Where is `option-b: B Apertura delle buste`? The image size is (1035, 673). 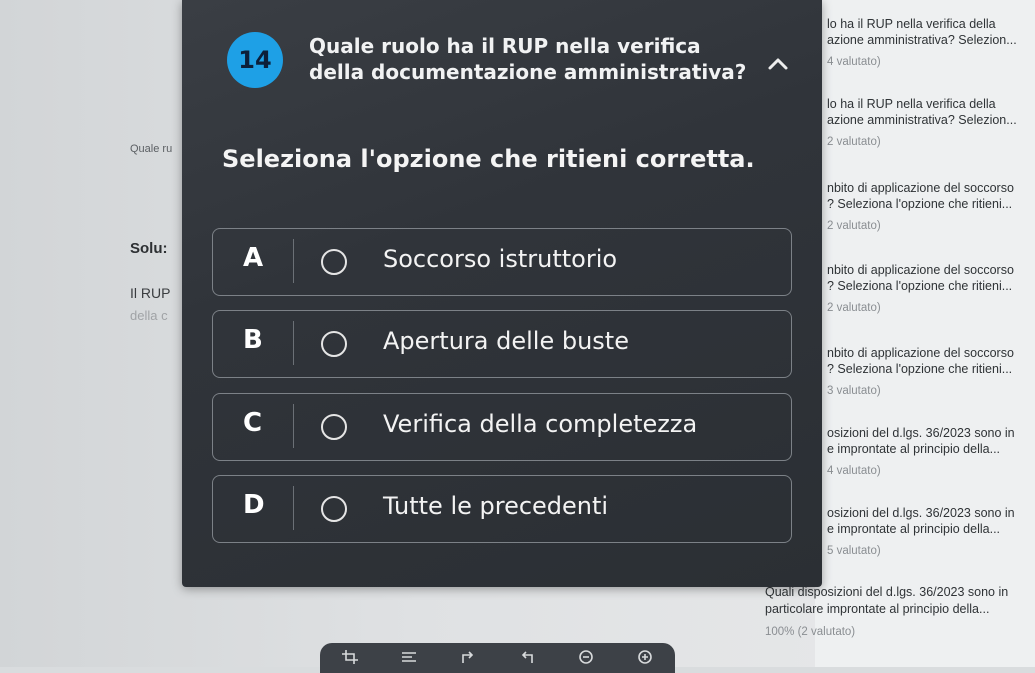 option-b: B Apertura delle buste is located at coordinates (502, 344).